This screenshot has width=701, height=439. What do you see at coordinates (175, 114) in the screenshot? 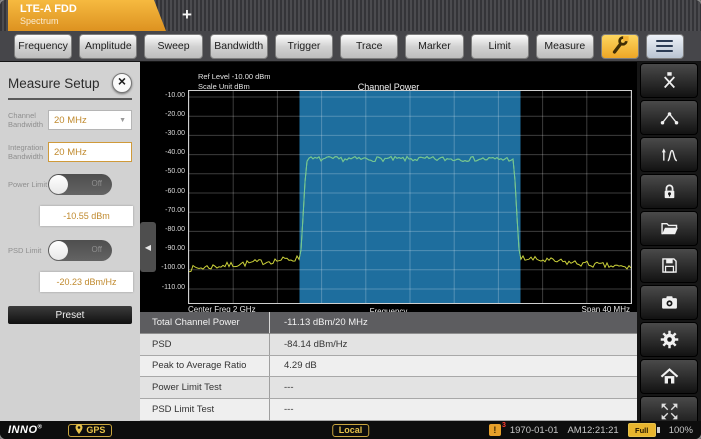
I see `y-axis-tick: -20.00` at bounding box center [175, 114].